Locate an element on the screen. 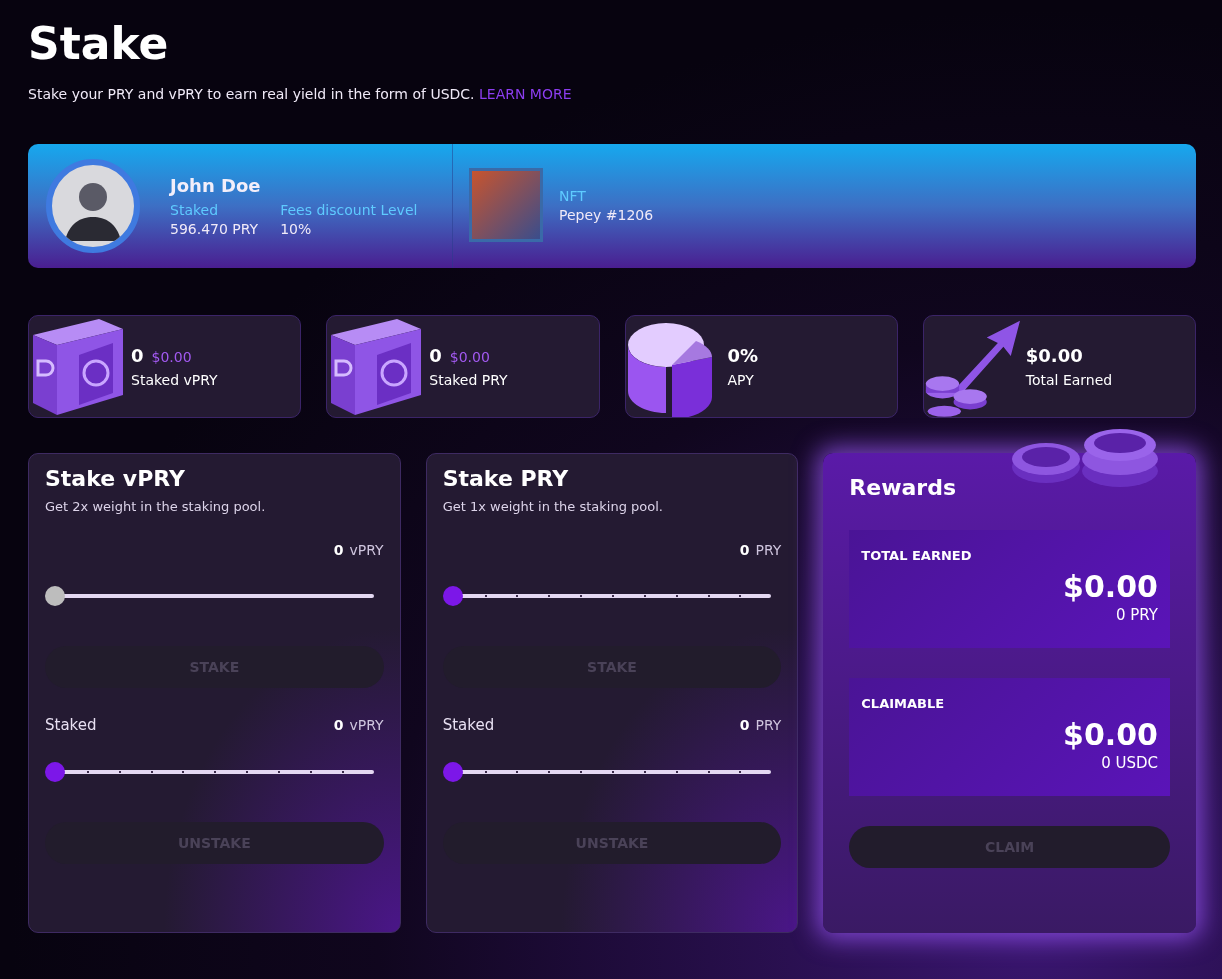  panel-title: Stake PRY is located at coordinates (506, 478).